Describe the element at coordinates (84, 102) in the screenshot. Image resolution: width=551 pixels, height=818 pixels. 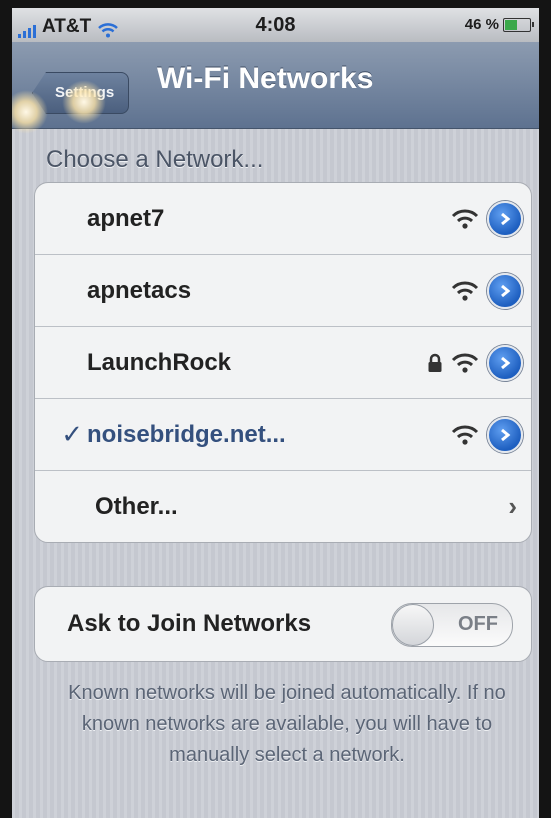
I see `light-glare` at that location.